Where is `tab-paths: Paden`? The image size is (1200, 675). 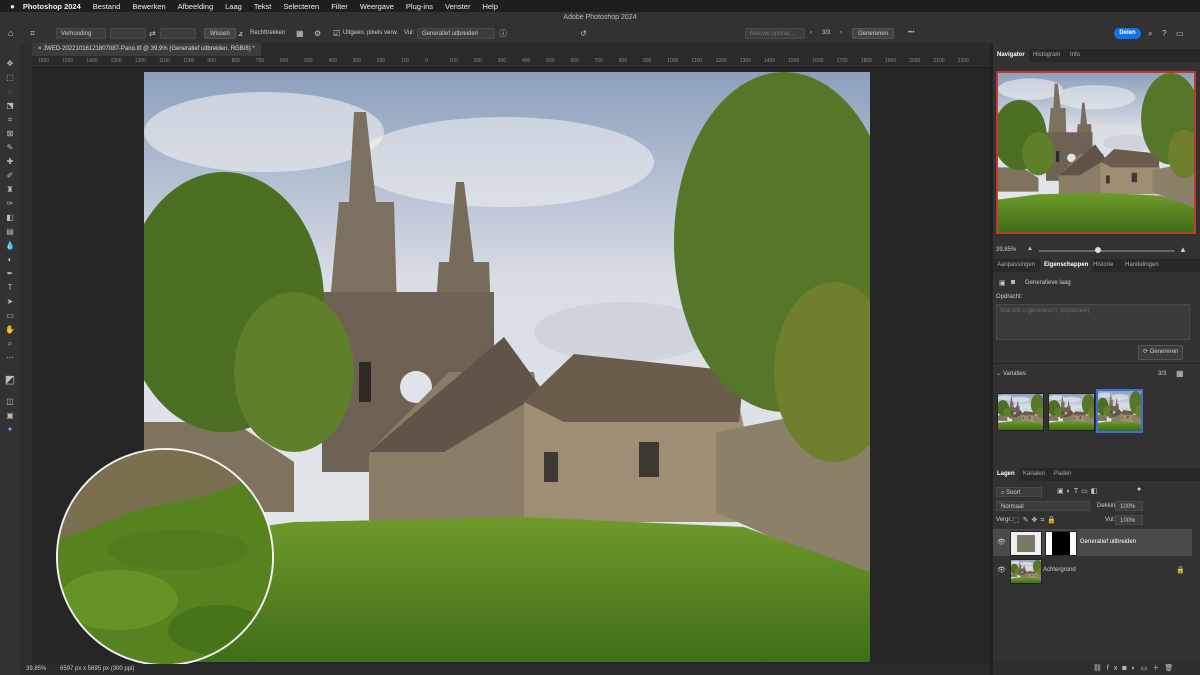 tab-paths: Paden is located at coordinates (1062, 474).